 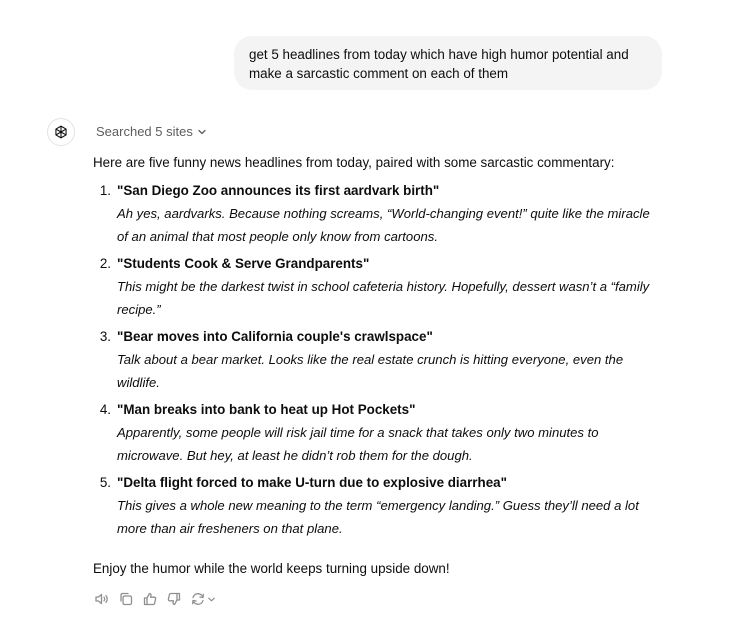 I want to click on comment-line: more than air fresheners on that plane., so click(x=230, y=528).